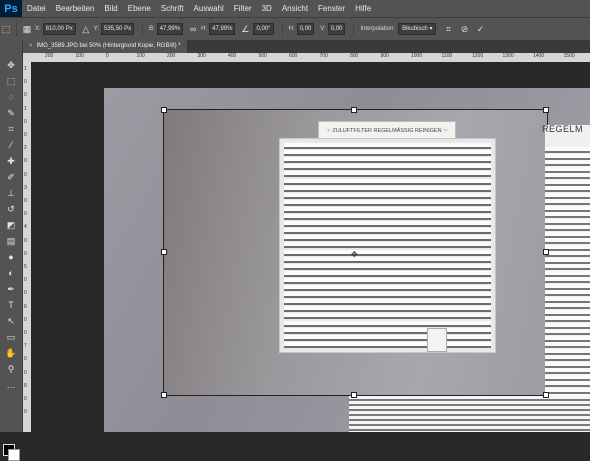  What do you see at coordinates (415, 29) in the screenshot?
I see `interpolation-value: Bikubisch` at bounding box center [415, 29].